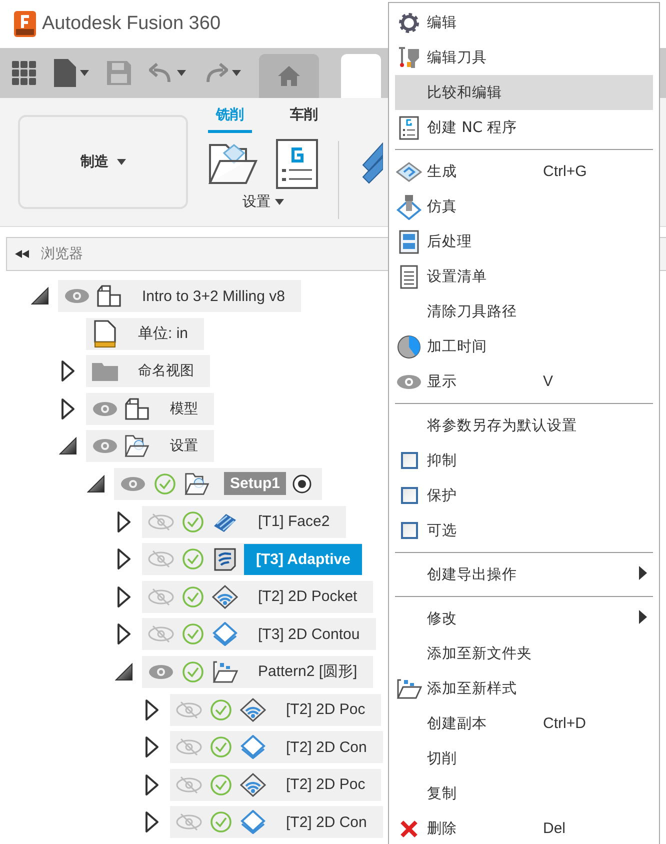 This screenshot has height=844, width=666. I want to click on tree-row: 模型, so click(150, 408).